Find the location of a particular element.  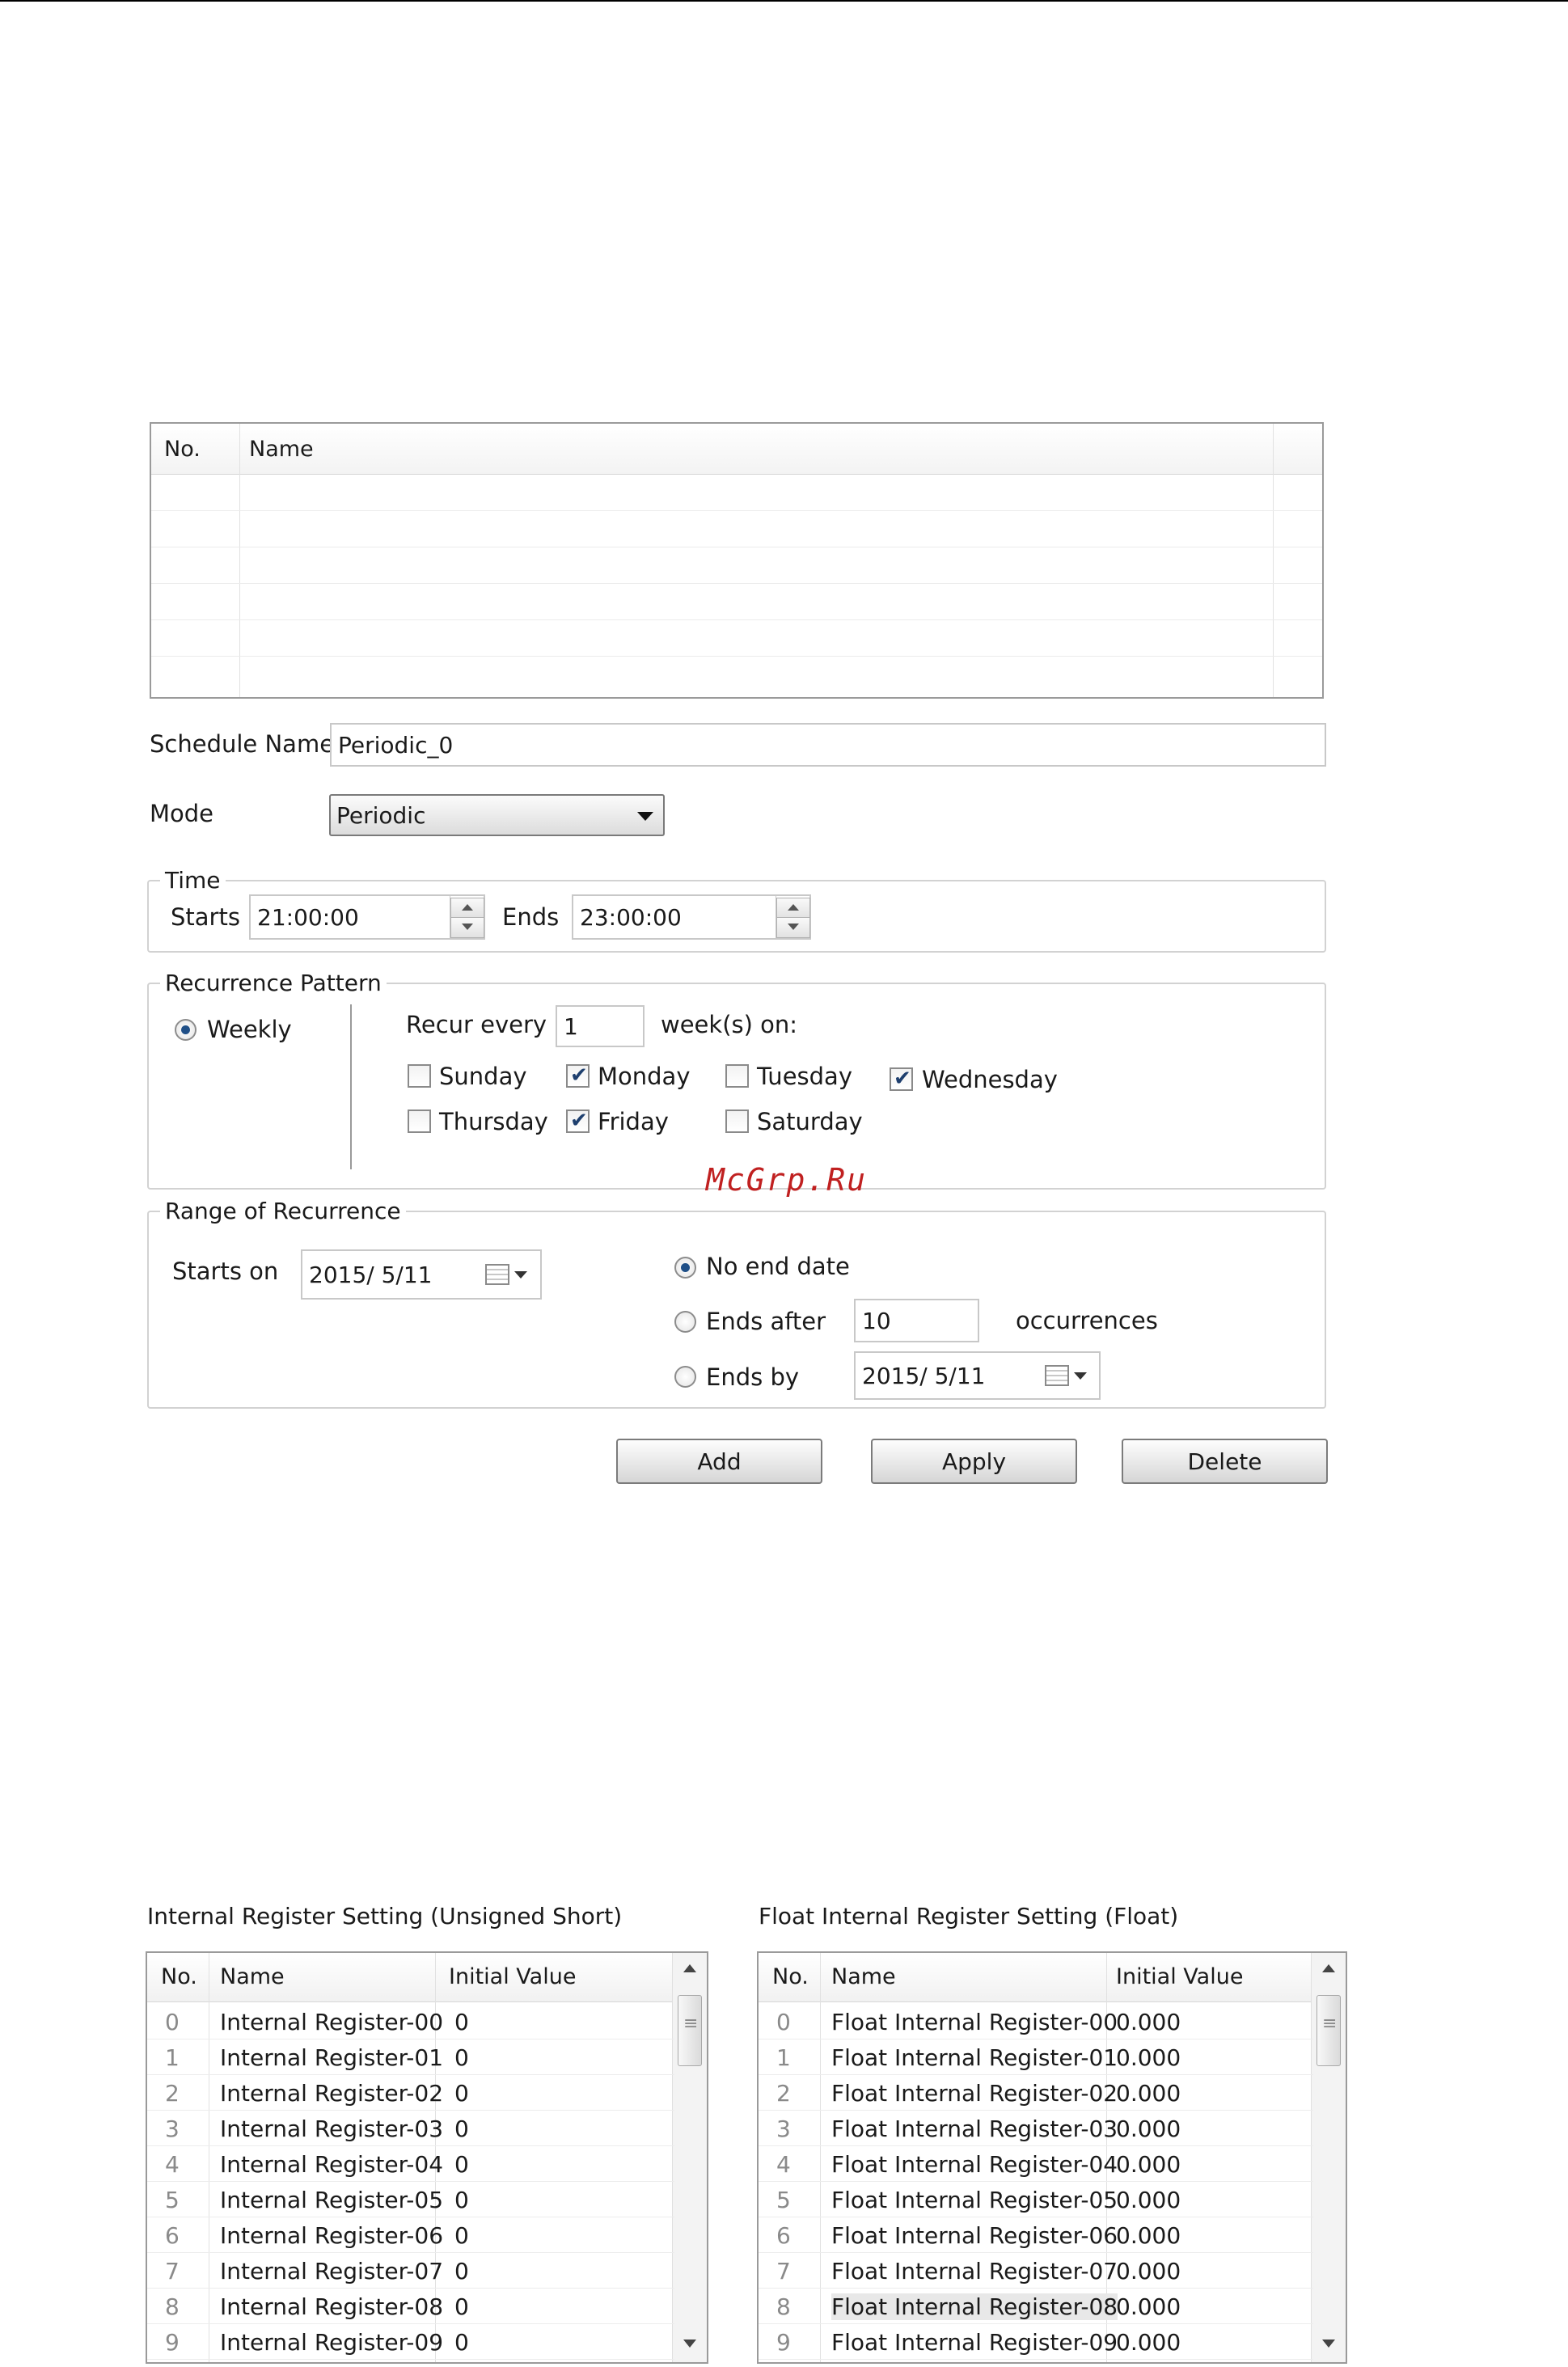

table-row: 9 Float Internal Register-09 0.000 is located at coordinates (1036, 2341).